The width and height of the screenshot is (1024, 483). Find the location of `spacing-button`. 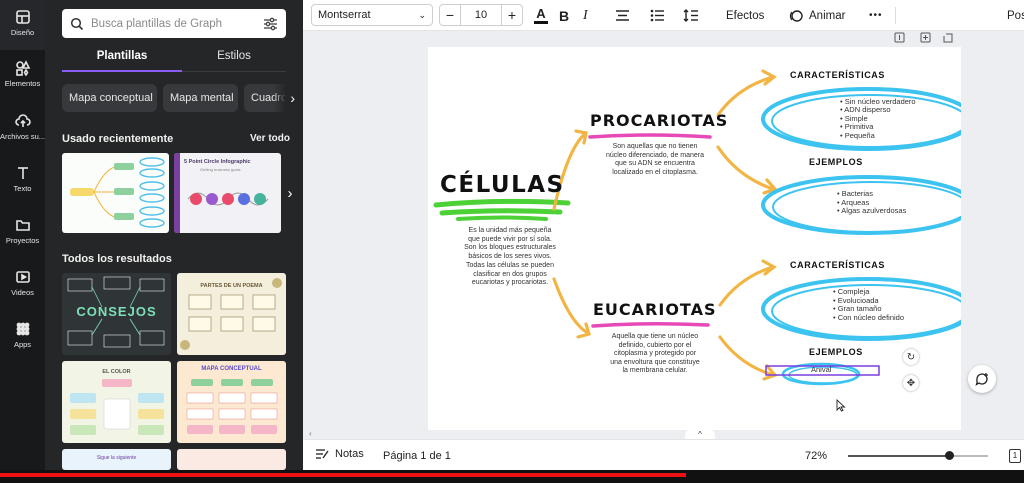

spacing-button is located at coordinates (691, 15).